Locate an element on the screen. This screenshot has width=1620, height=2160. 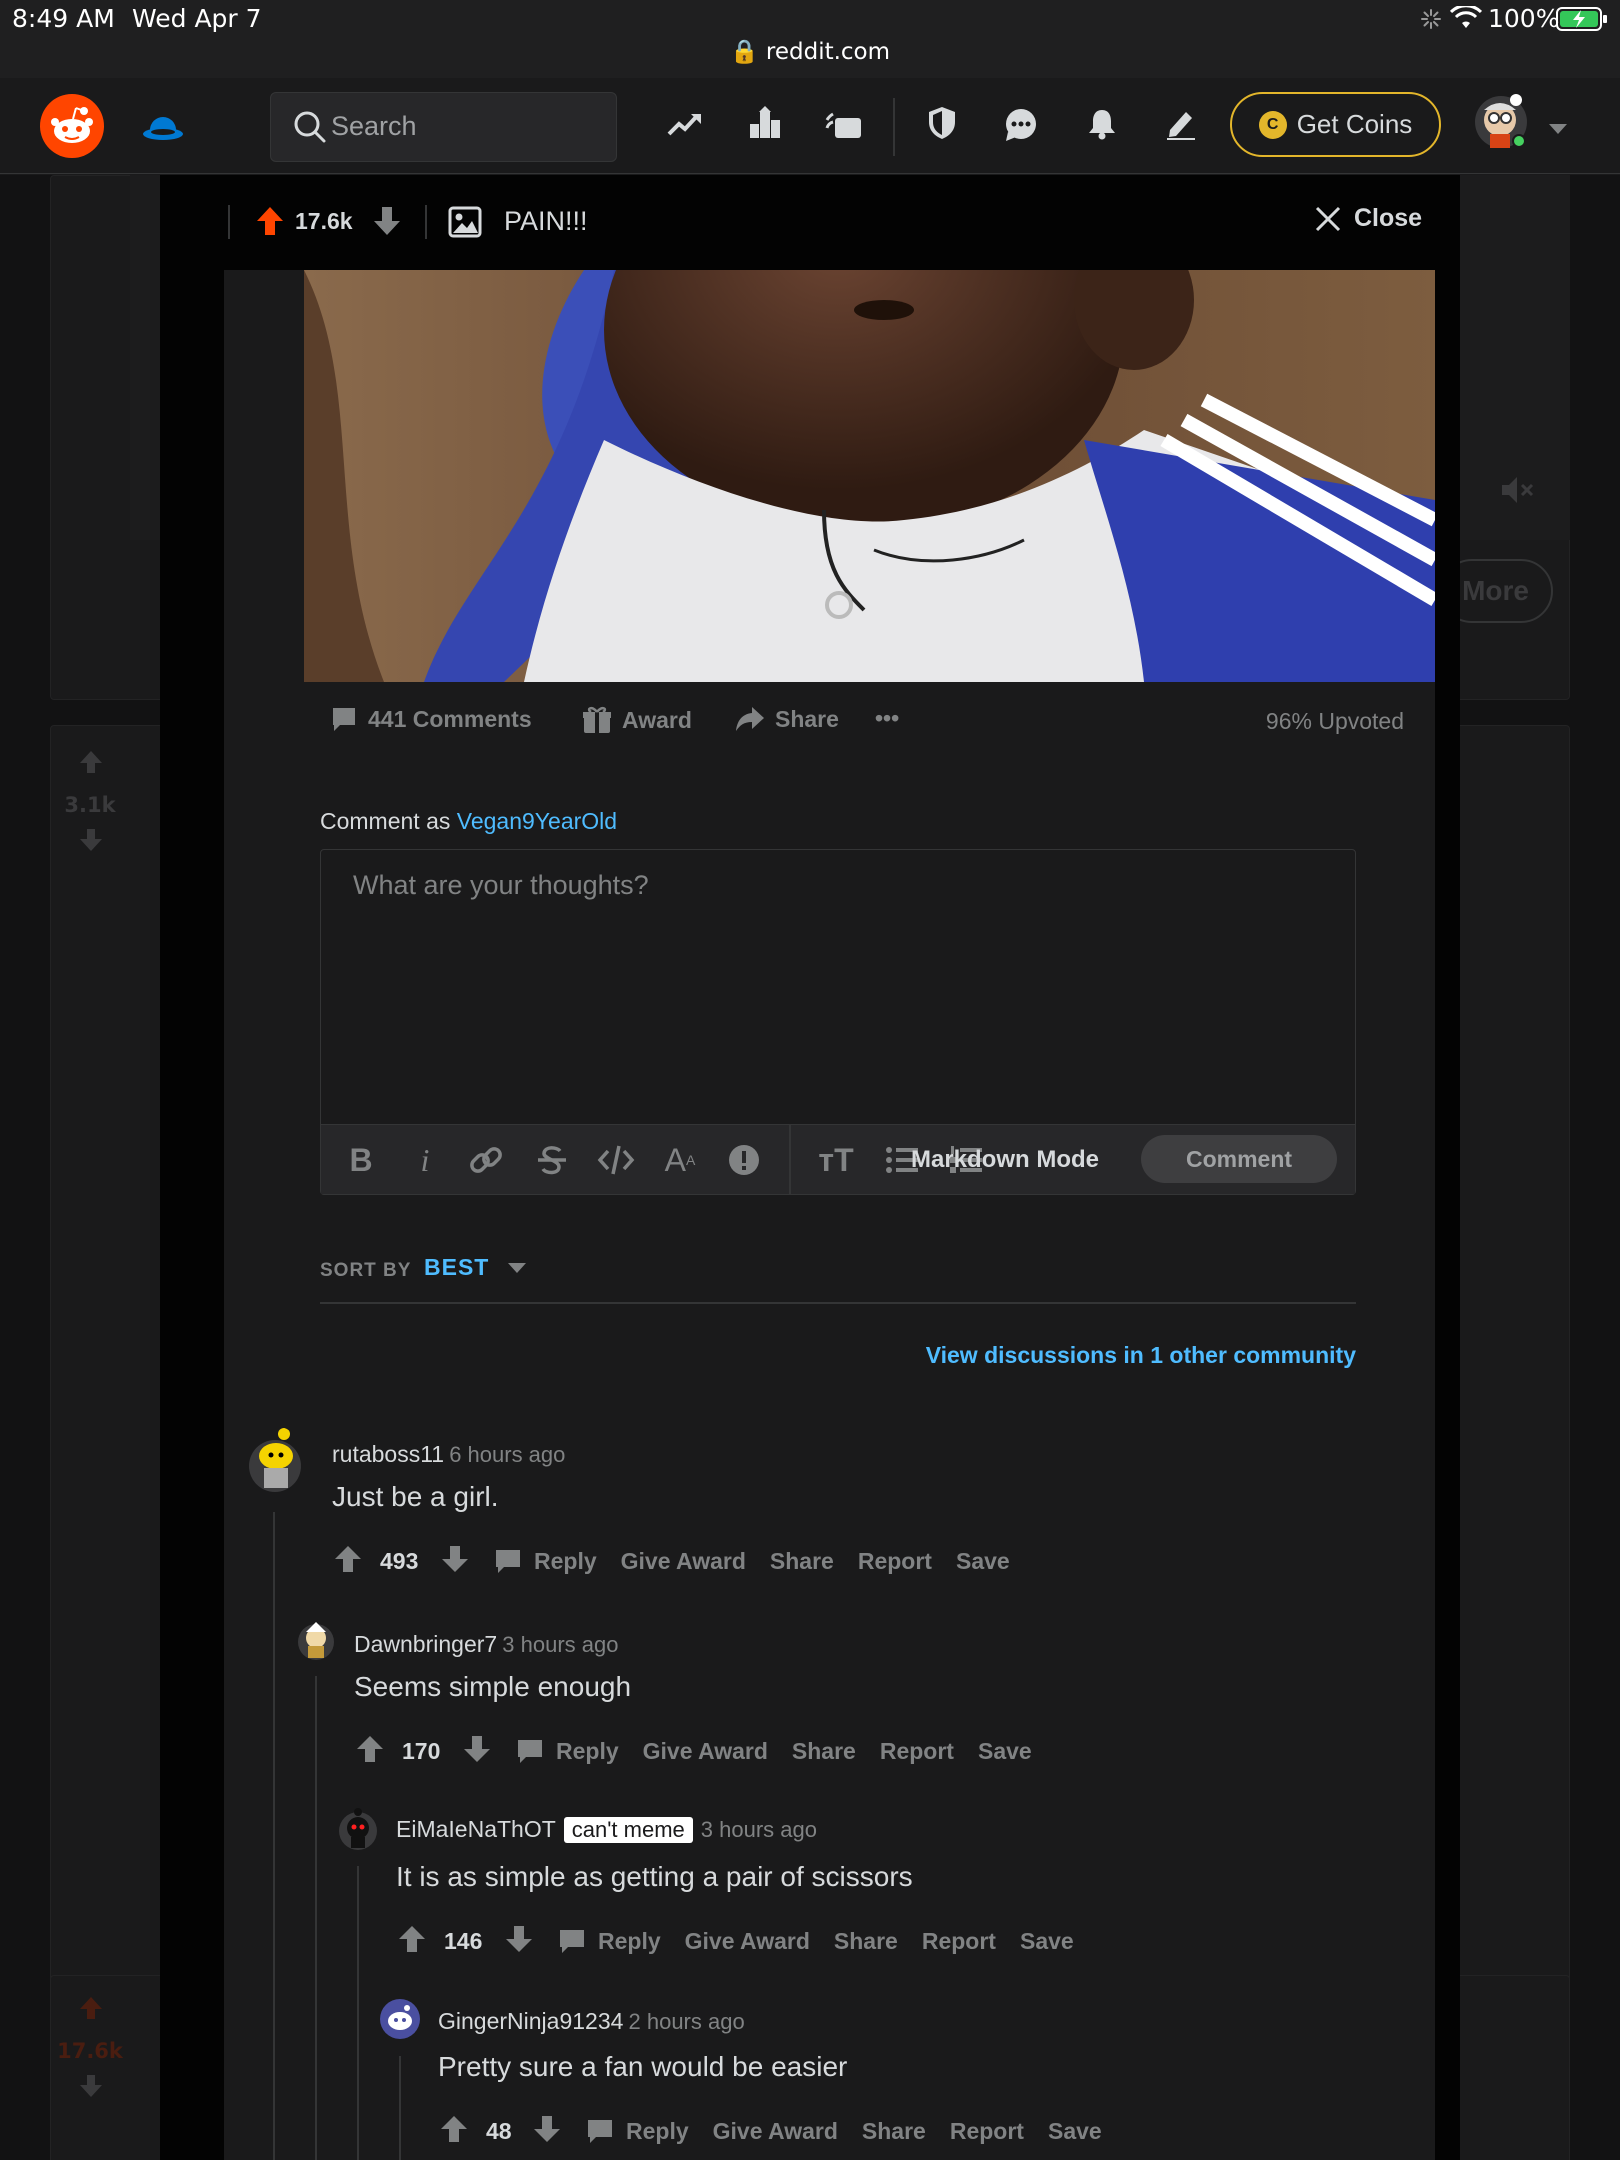
bg-score: 3.1k is located at coordinates (90, 805).